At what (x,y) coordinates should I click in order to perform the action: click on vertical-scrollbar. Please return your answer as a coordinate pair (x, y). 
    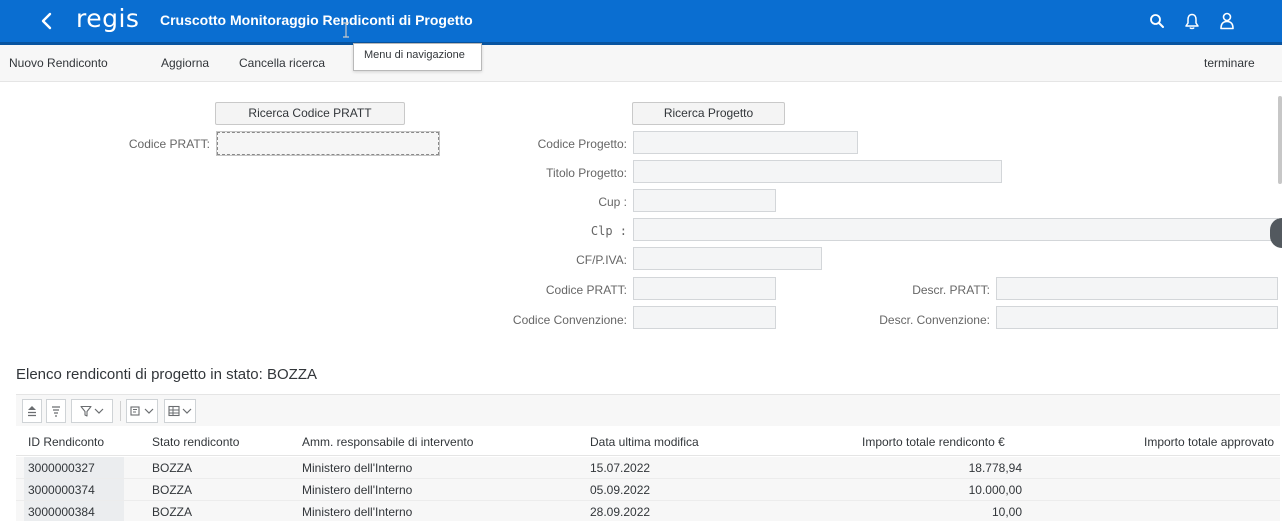
    Looking at the image, I should click on (1280, 140).